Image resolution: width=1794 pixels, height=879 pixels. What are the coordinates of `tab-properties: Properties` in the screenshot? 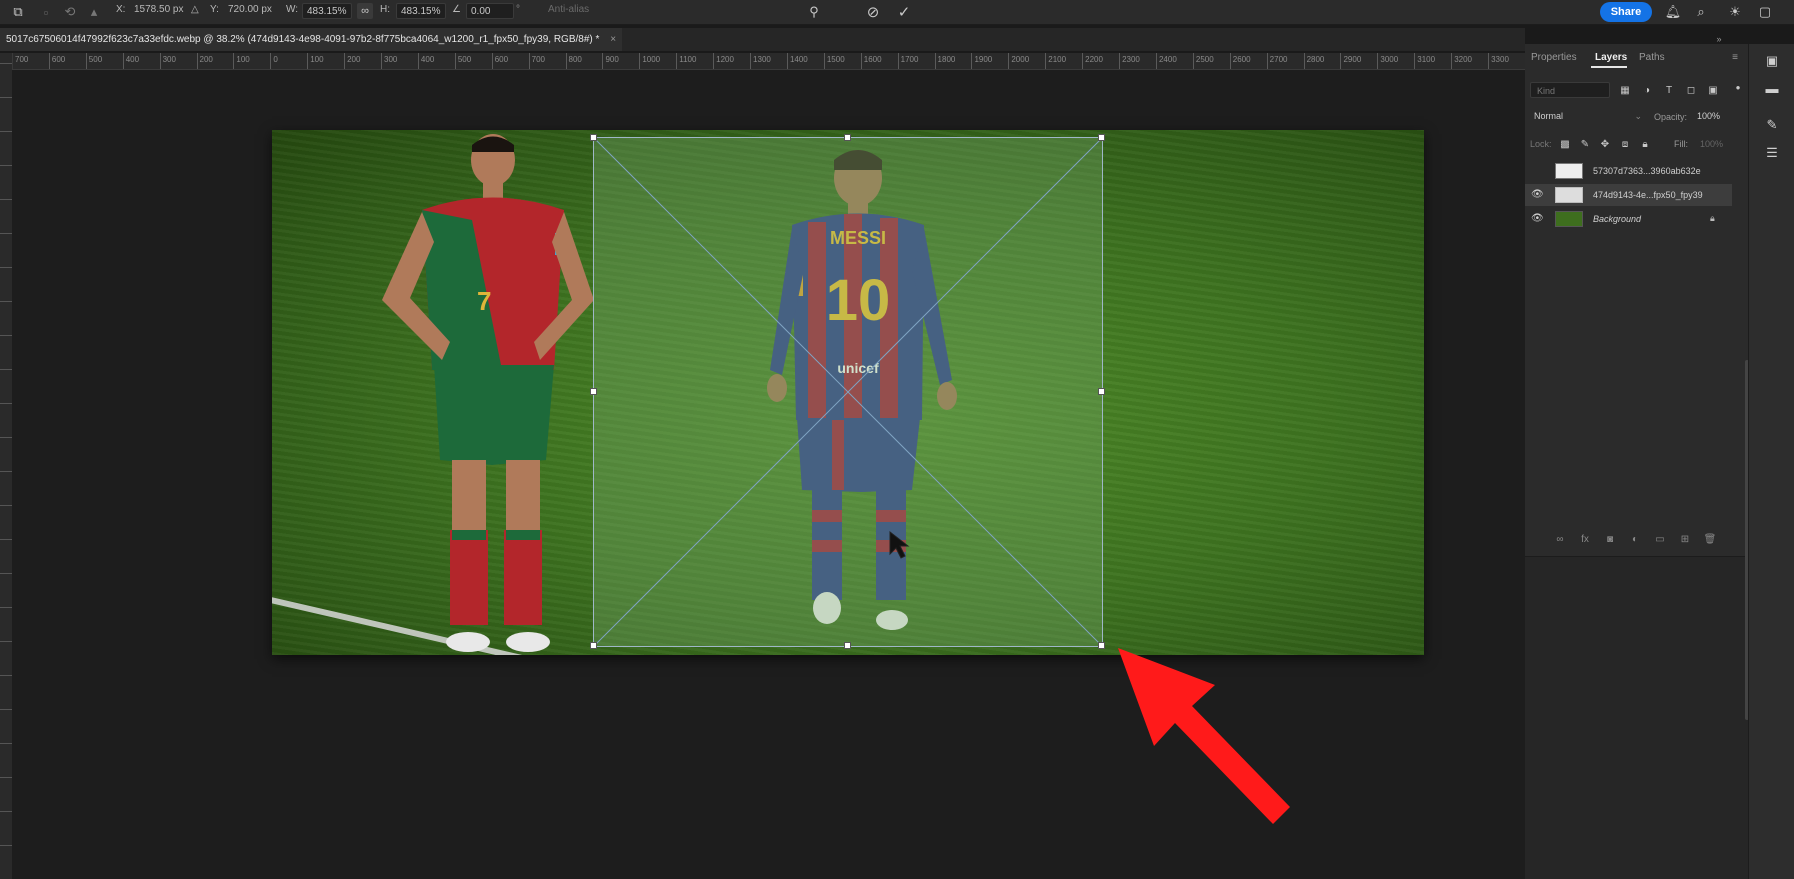 It's located at (1554, 57).